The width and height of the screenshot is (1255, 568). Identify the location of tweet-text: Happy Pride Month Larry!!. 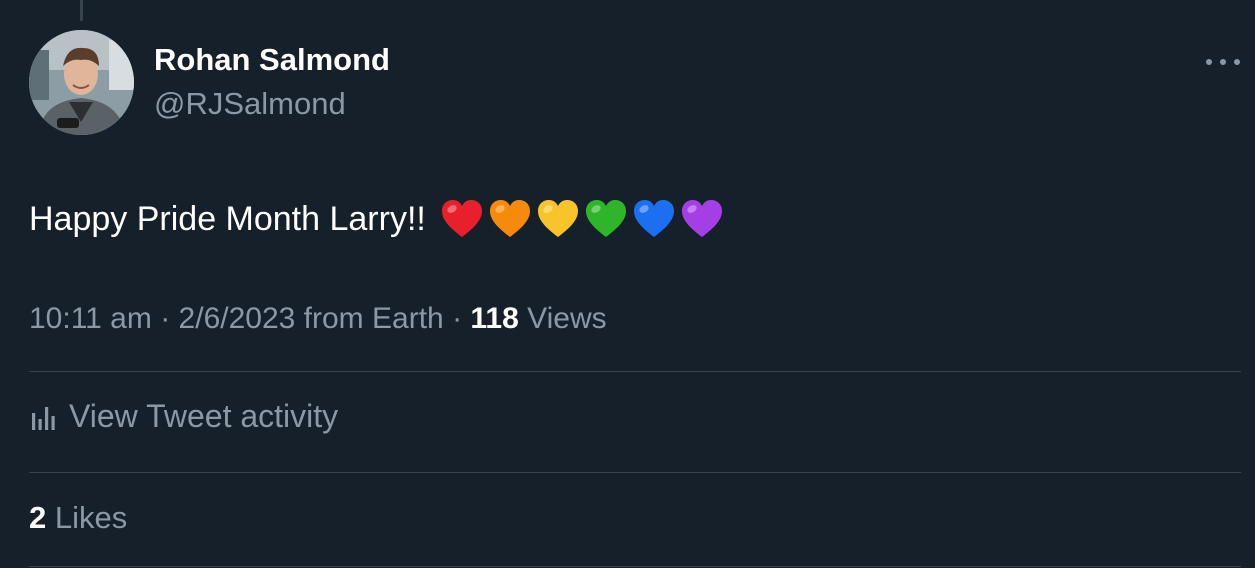
(227, 218).